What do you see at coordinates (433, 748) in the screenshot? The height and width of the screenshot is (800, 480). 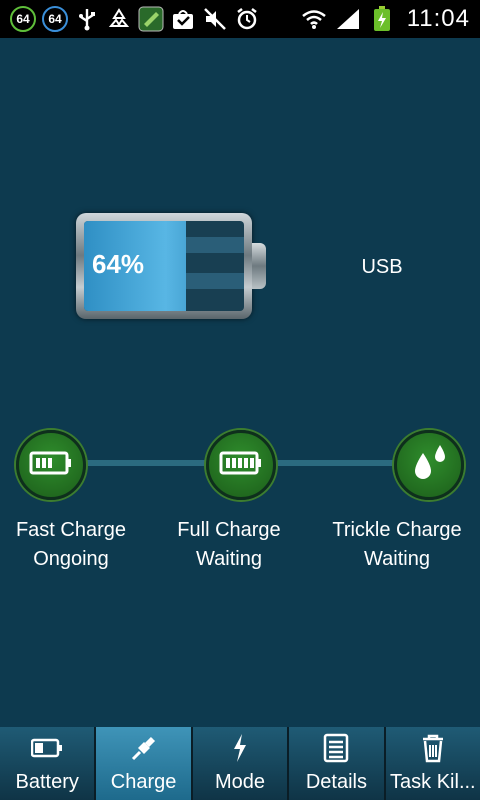 I see `trash-icon` at bounding box center [433, 748].